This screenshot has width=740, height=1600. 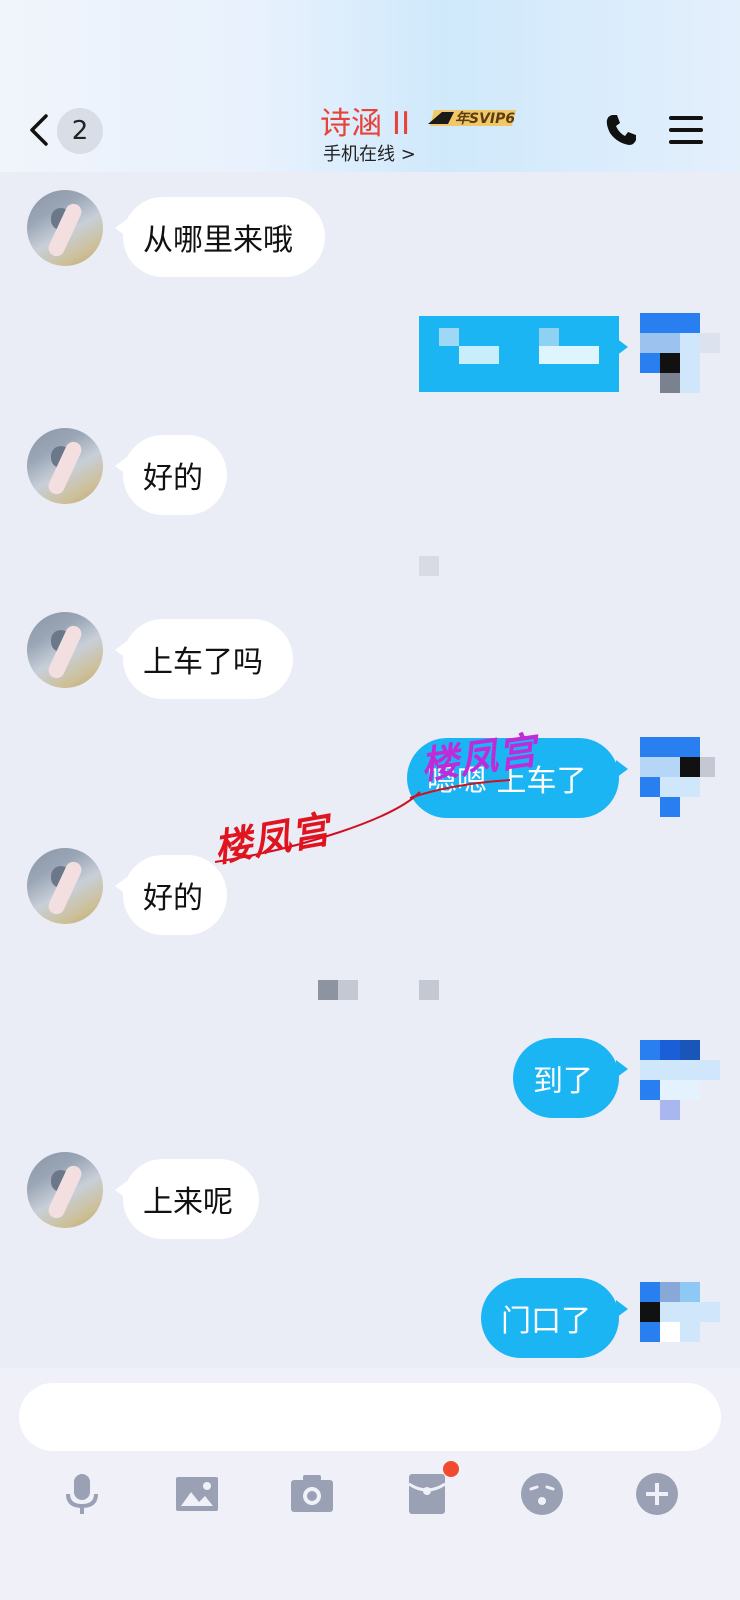 I want to click on image-icon, so click(x=197, y=1494).